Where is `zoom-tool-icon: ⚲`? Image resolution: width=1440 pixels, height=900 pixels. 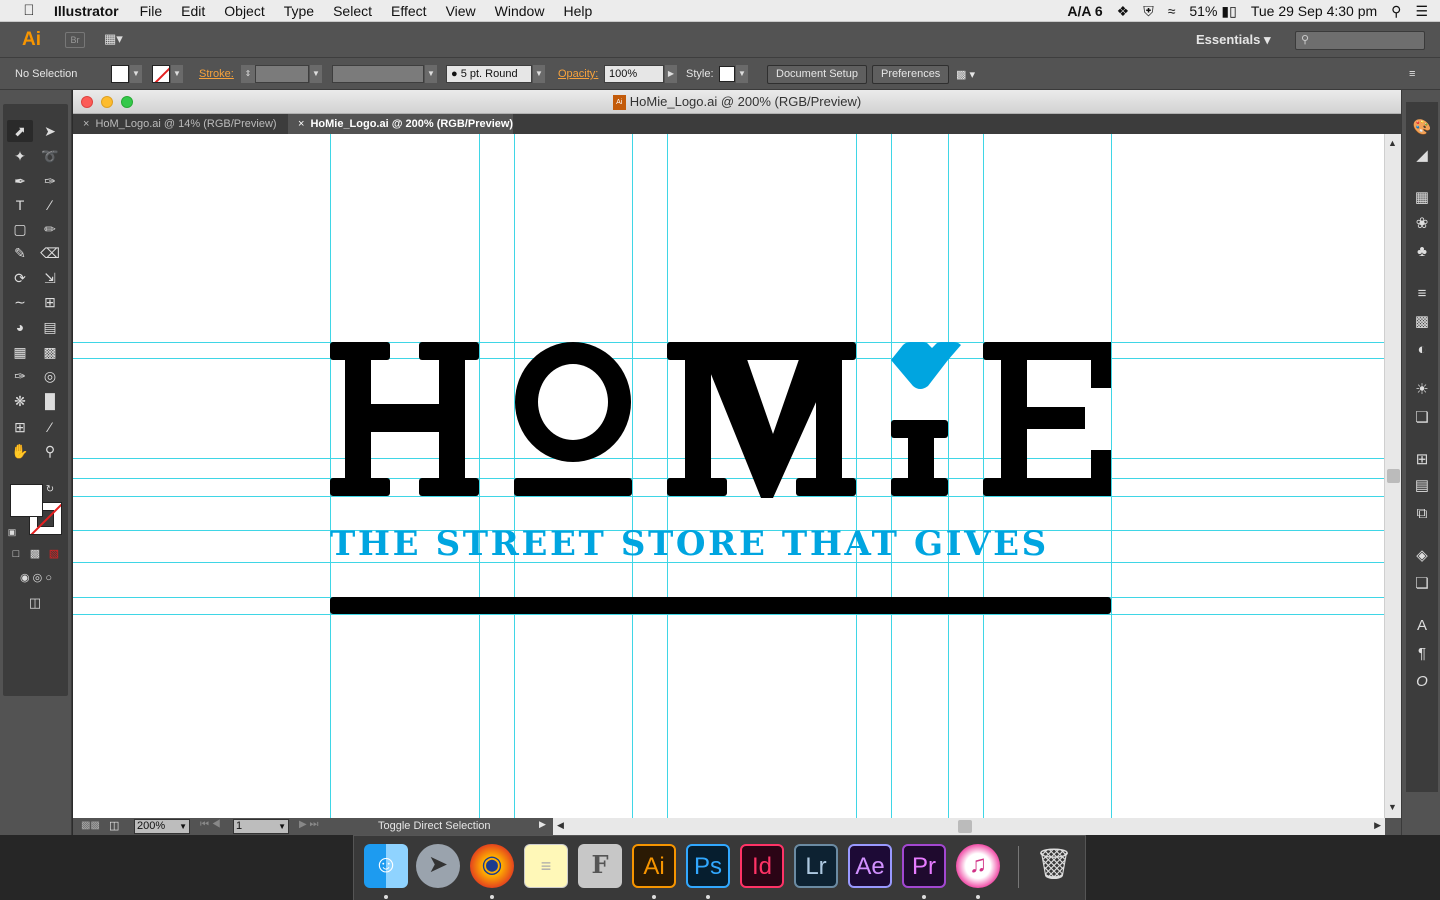 zoom-tool-icon: ⚲ is located at coordinates (50, 451).